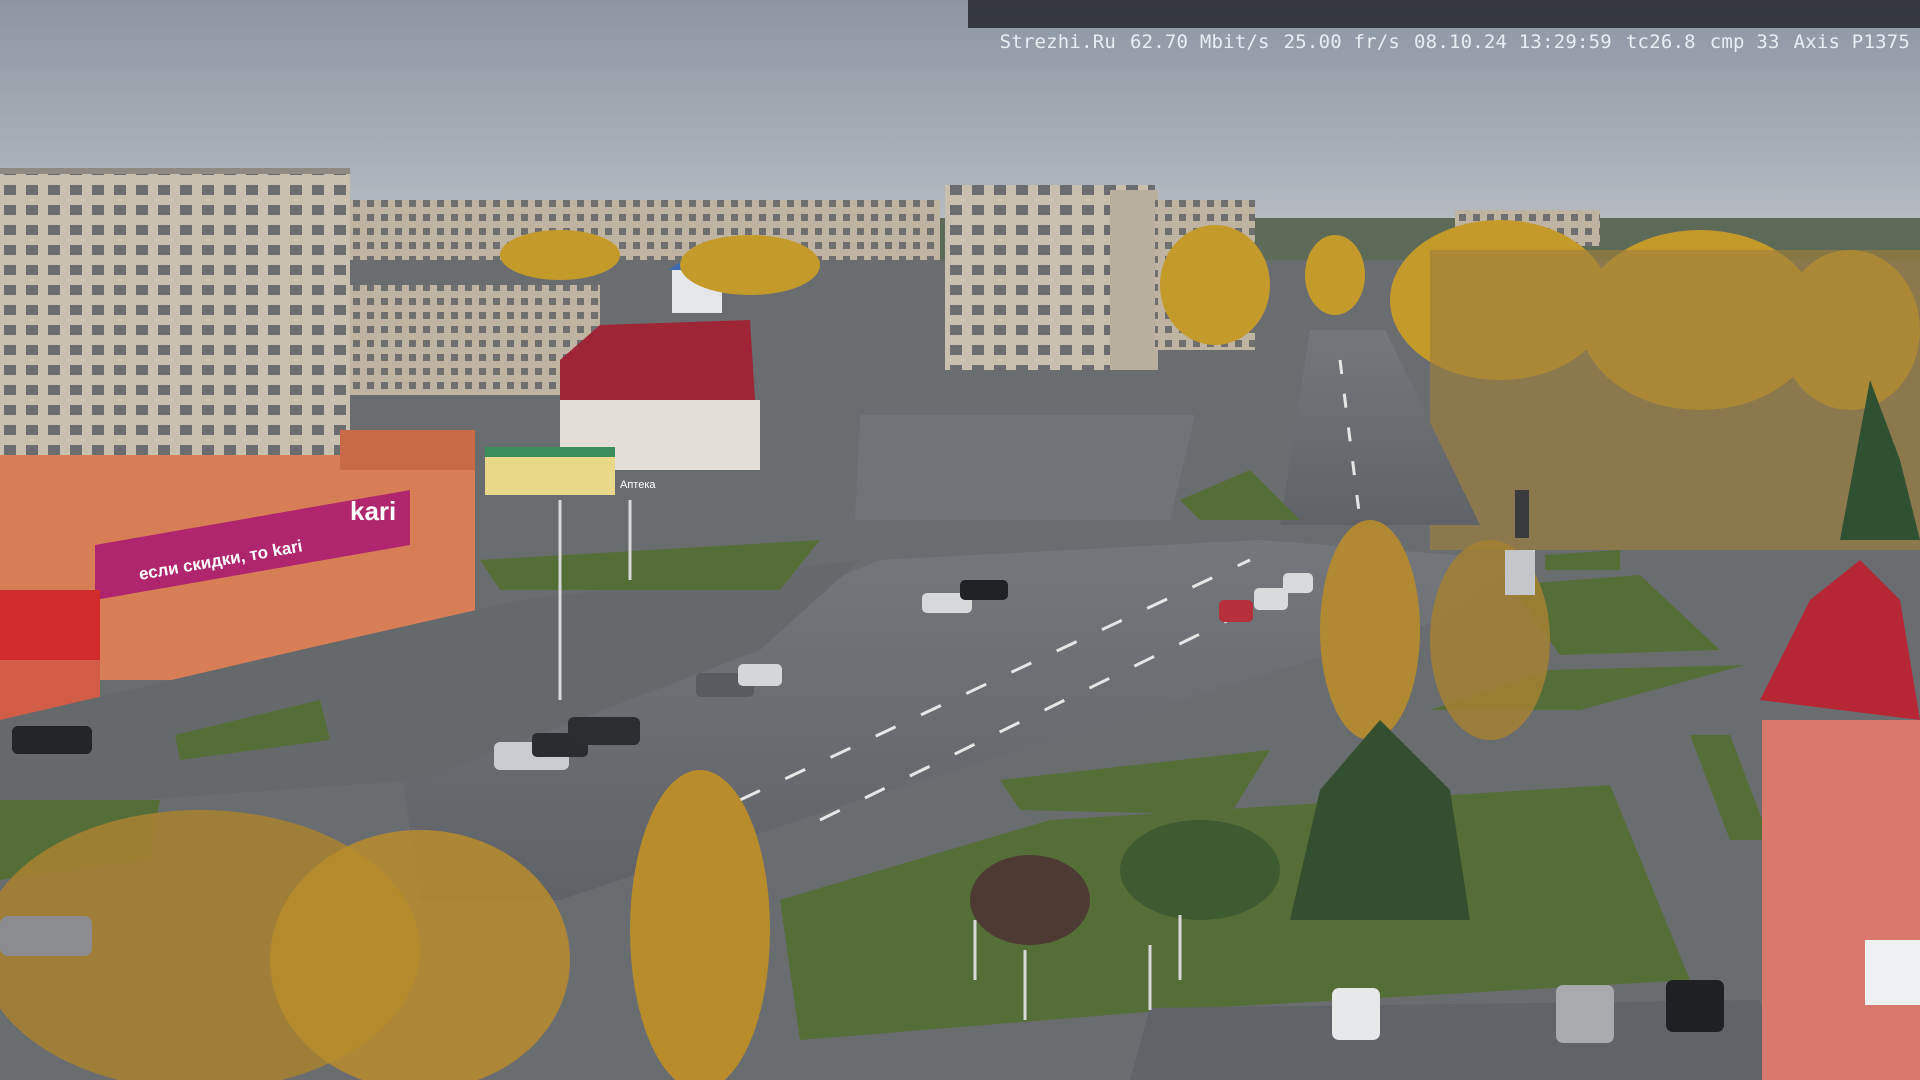 The image size is (1920, 1080). What do you see at coordinates (1342, 42) in the screenshot?
I see `overlay-framerate: 25.00 fr/s` at bounding box center [1342, 42].